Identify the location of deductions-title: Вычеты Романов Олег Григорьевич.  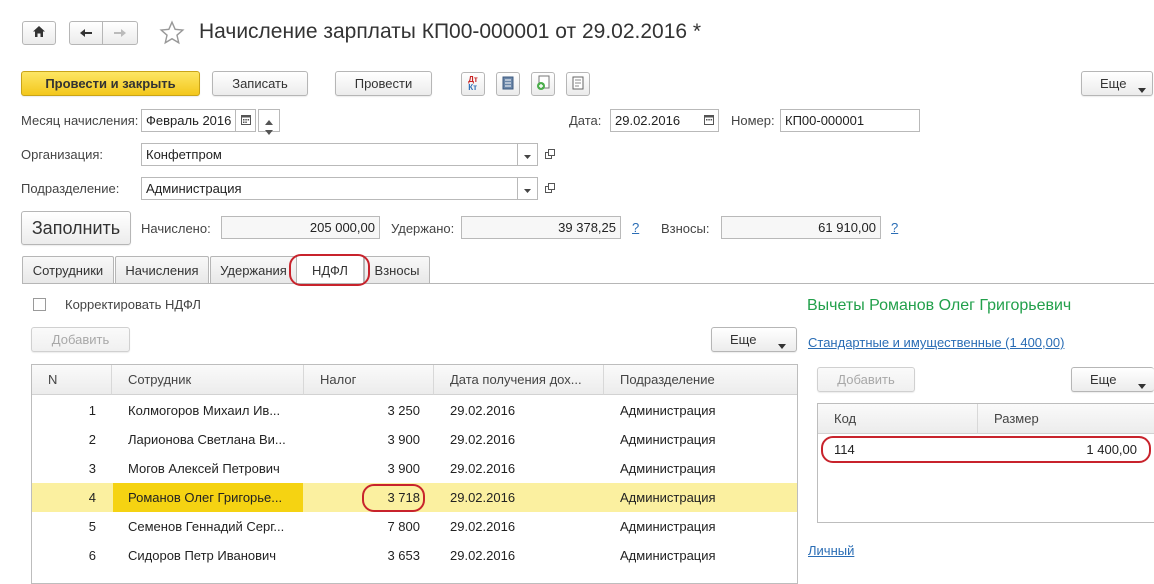
(939, 305).